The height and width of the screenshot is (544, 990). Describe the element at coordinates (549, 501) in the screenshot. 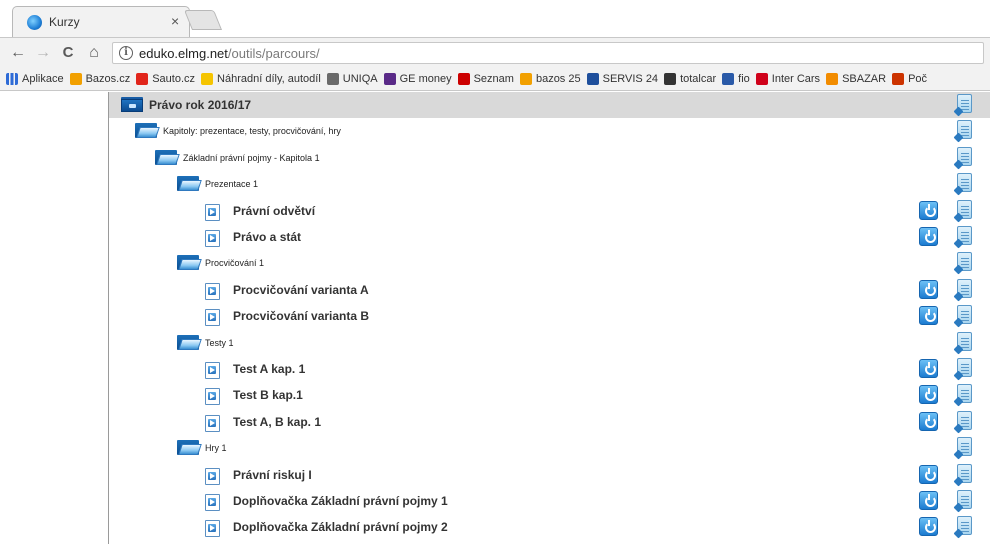

I see `course-activity-row: Doplňovačka Základní právní pojmy 1` at that location.